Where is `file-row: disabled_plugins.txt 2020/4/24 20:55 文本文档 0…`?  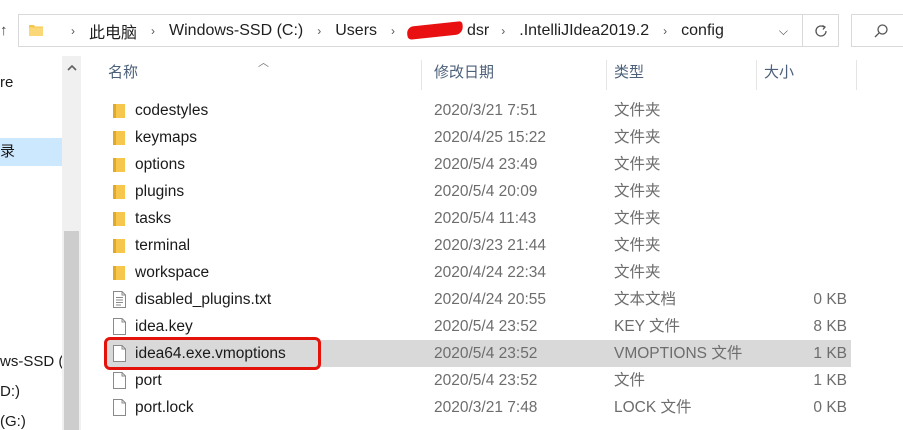
file-row: disabled_plugins.txt 2020/4/24 20:55 文本文档 0… is located at coordinates (478, 299).